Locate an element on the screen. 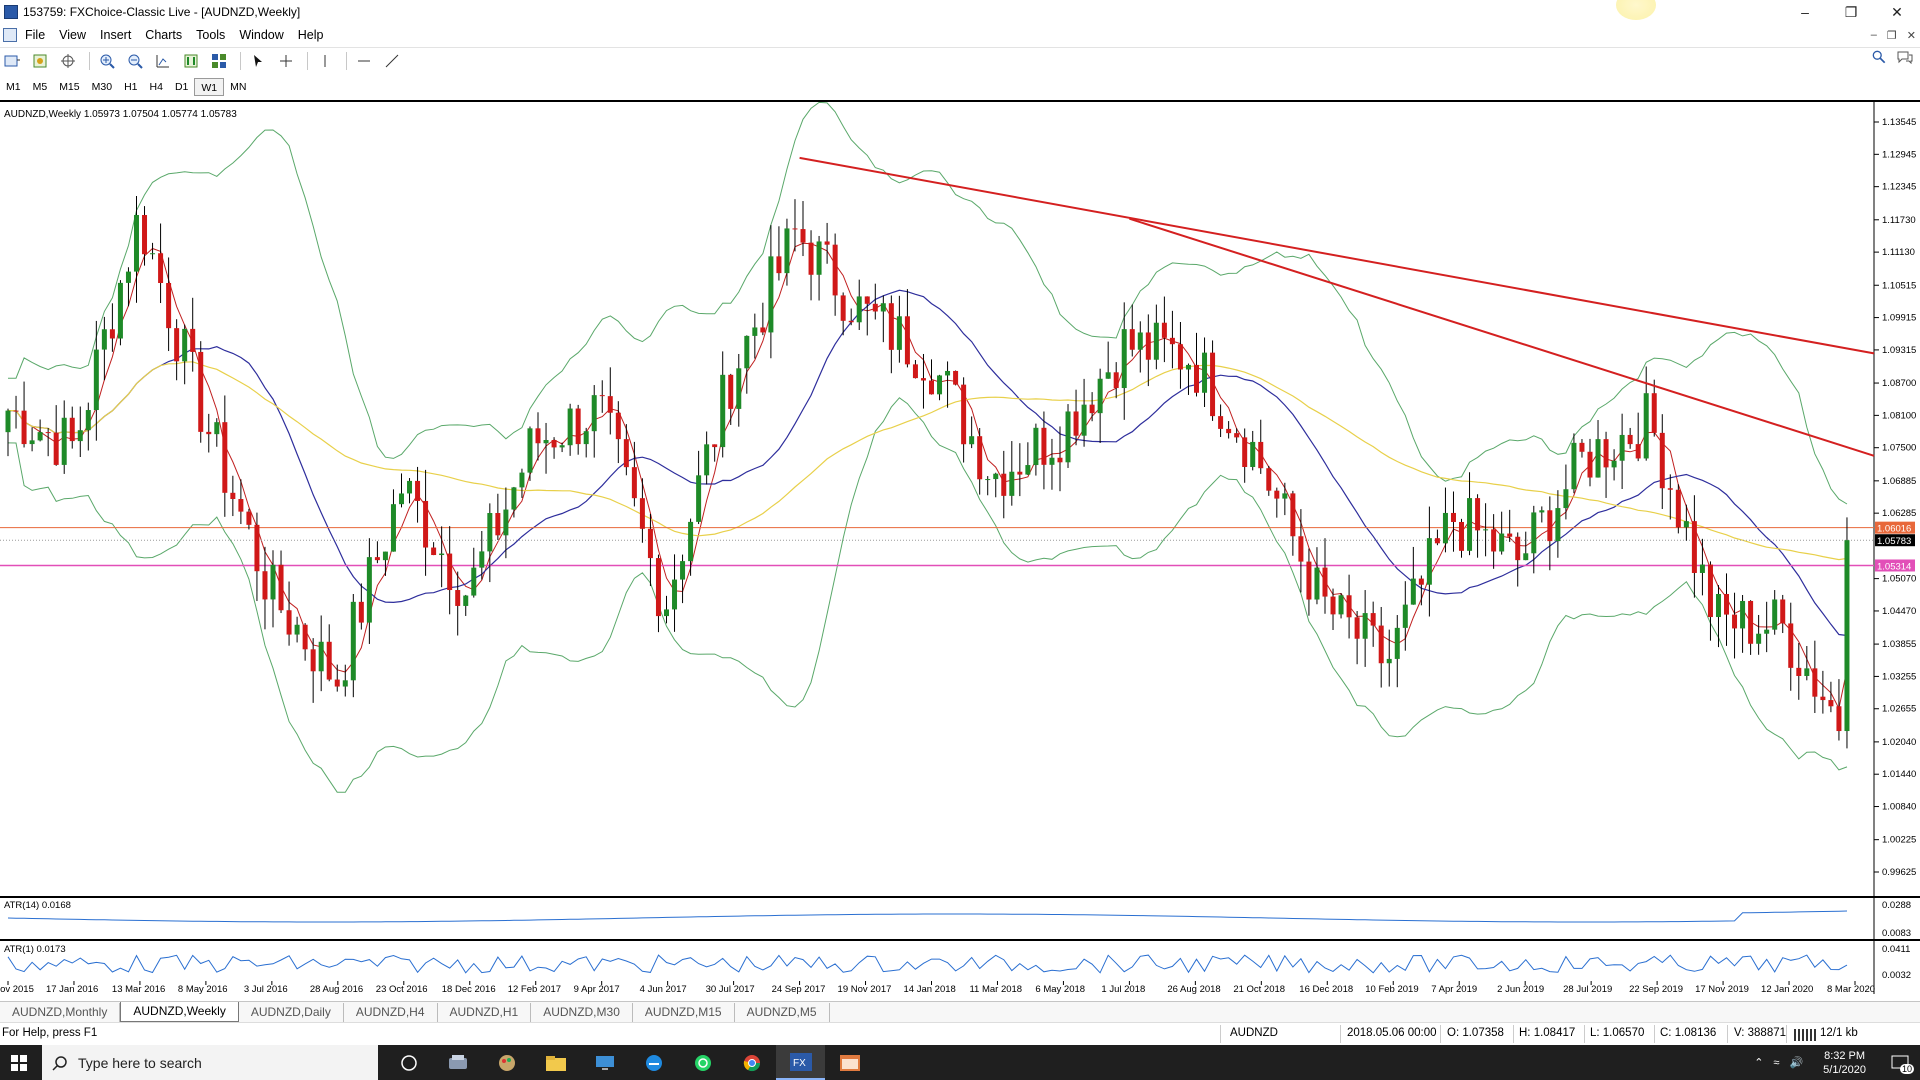 The image size is (1920, 1080). menu-window: Window is located at coordinates (264, 35).